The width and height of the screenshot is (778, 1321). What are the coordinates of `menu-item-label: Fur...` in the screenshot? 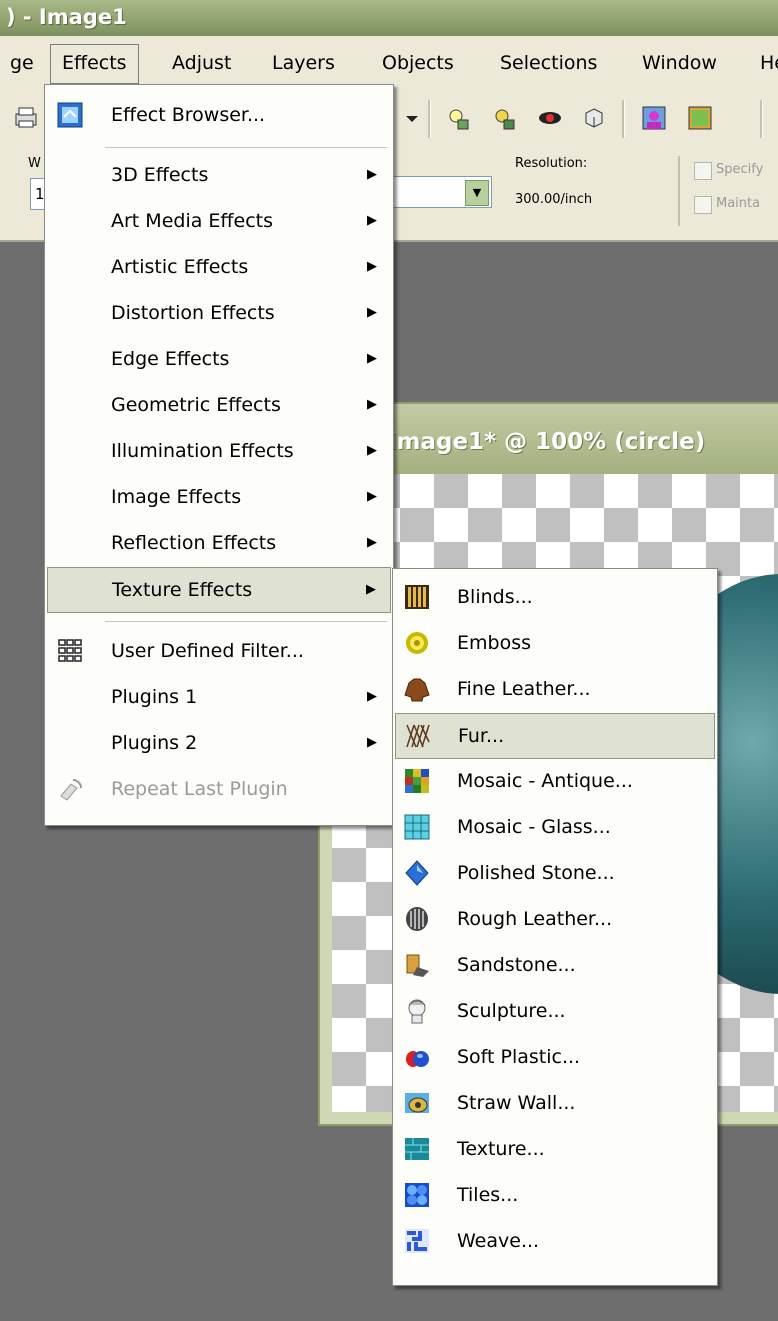 It's located at (481, 736).